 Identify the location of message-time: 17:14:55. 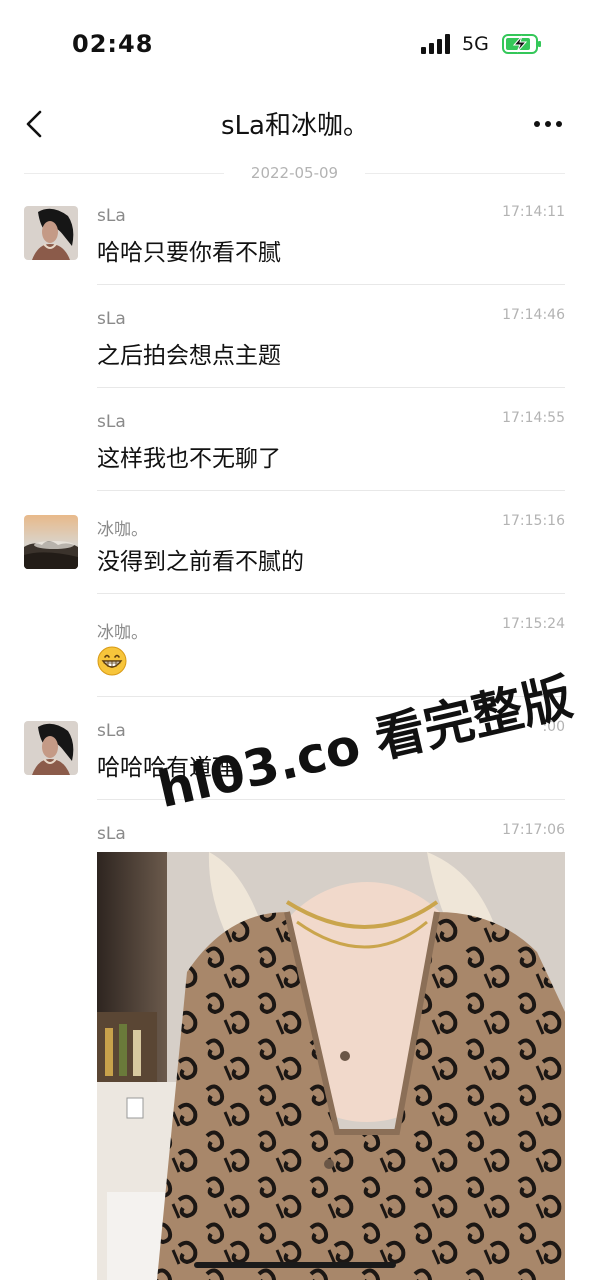
(533, 418).